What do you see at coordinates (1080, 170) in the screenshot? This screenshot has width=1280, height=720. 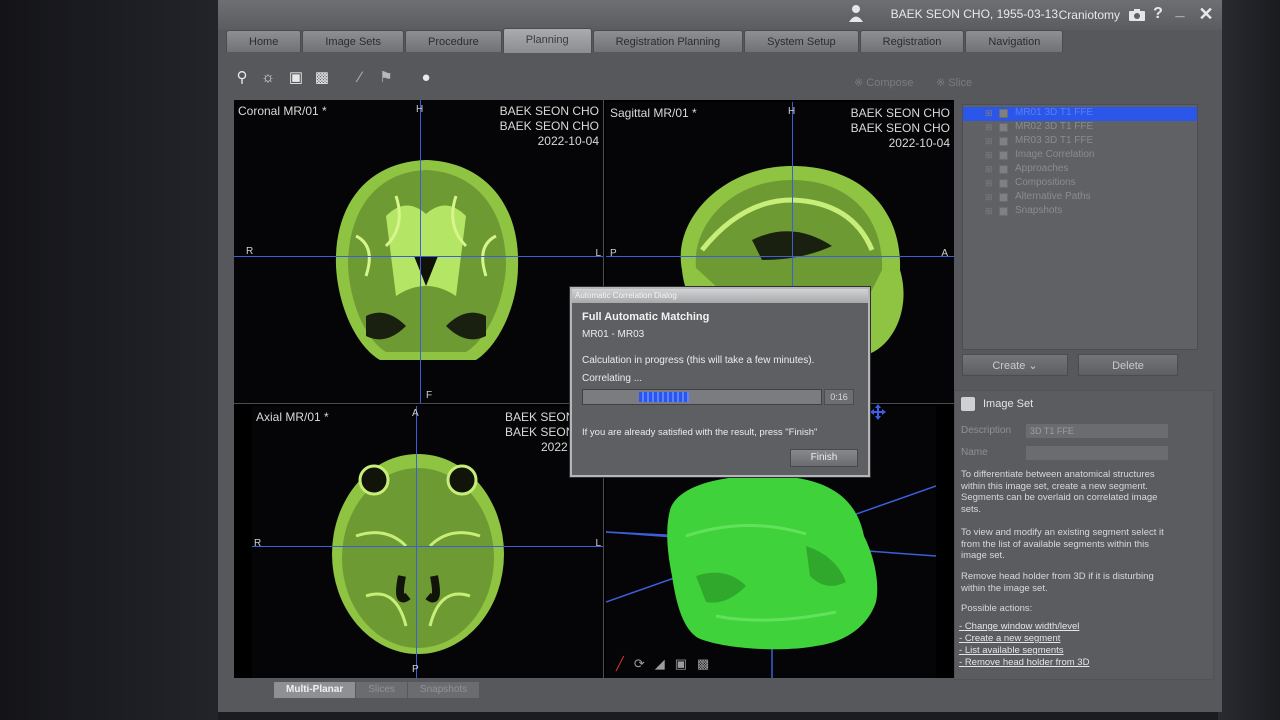 I see `tree-item: ⊞ Approaches` at bounding box center [1080, 170].